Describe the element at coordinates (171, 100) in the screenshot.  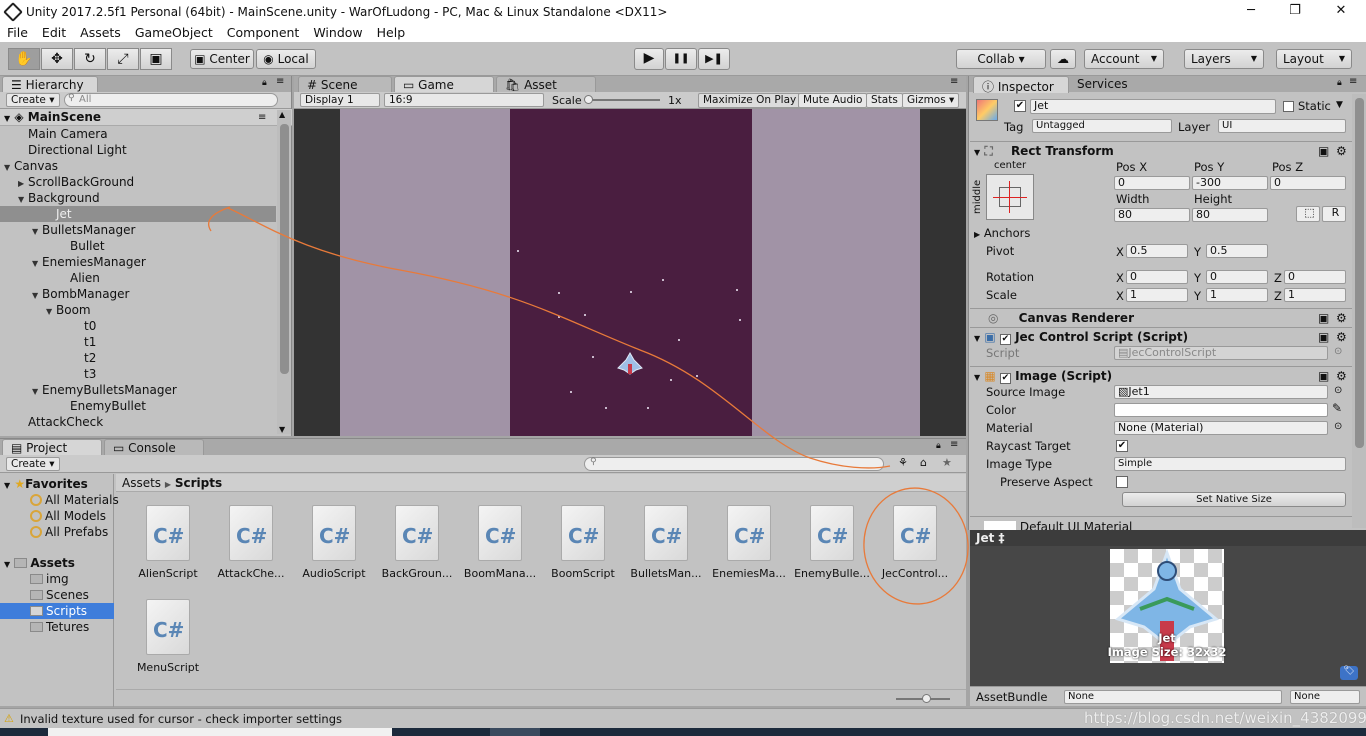
I see `hierarchy-search-input: All` at that location.